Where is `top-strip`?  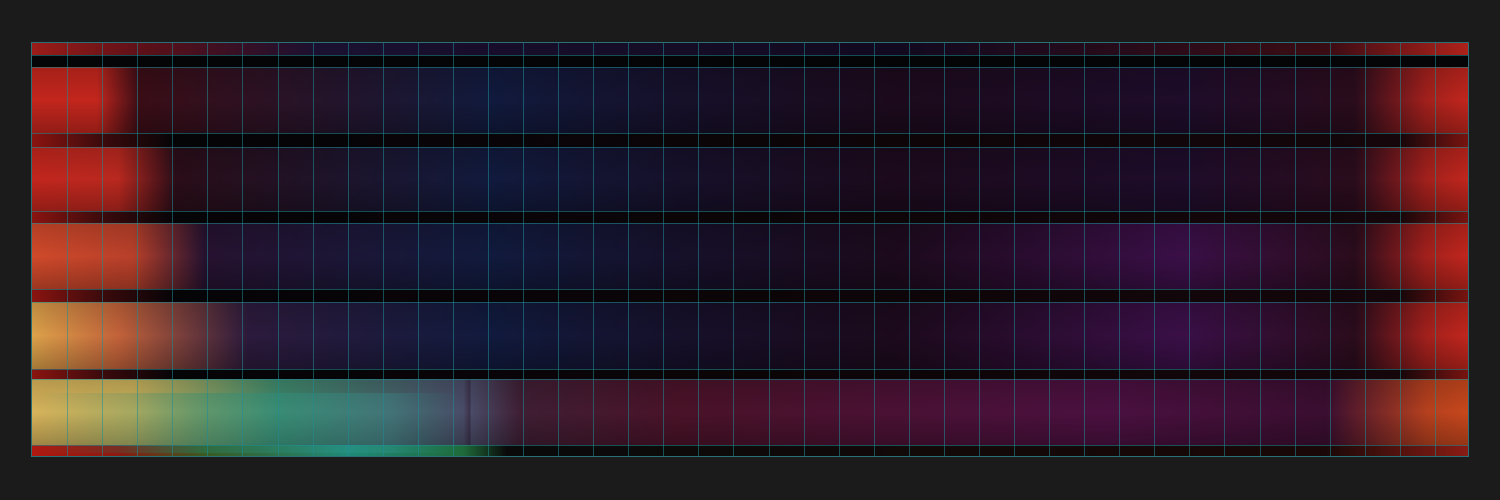 top-strip is located at coordinates (750, 49).